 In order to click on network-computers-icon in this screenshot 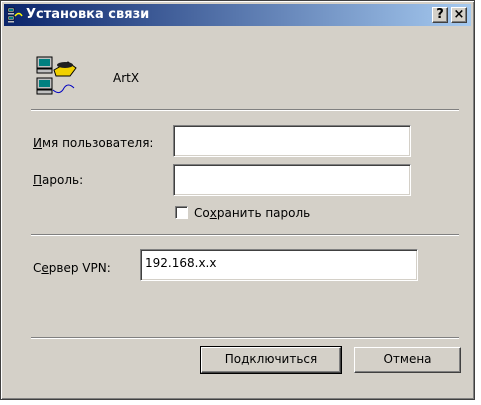, I will do `click(15, 15)`.